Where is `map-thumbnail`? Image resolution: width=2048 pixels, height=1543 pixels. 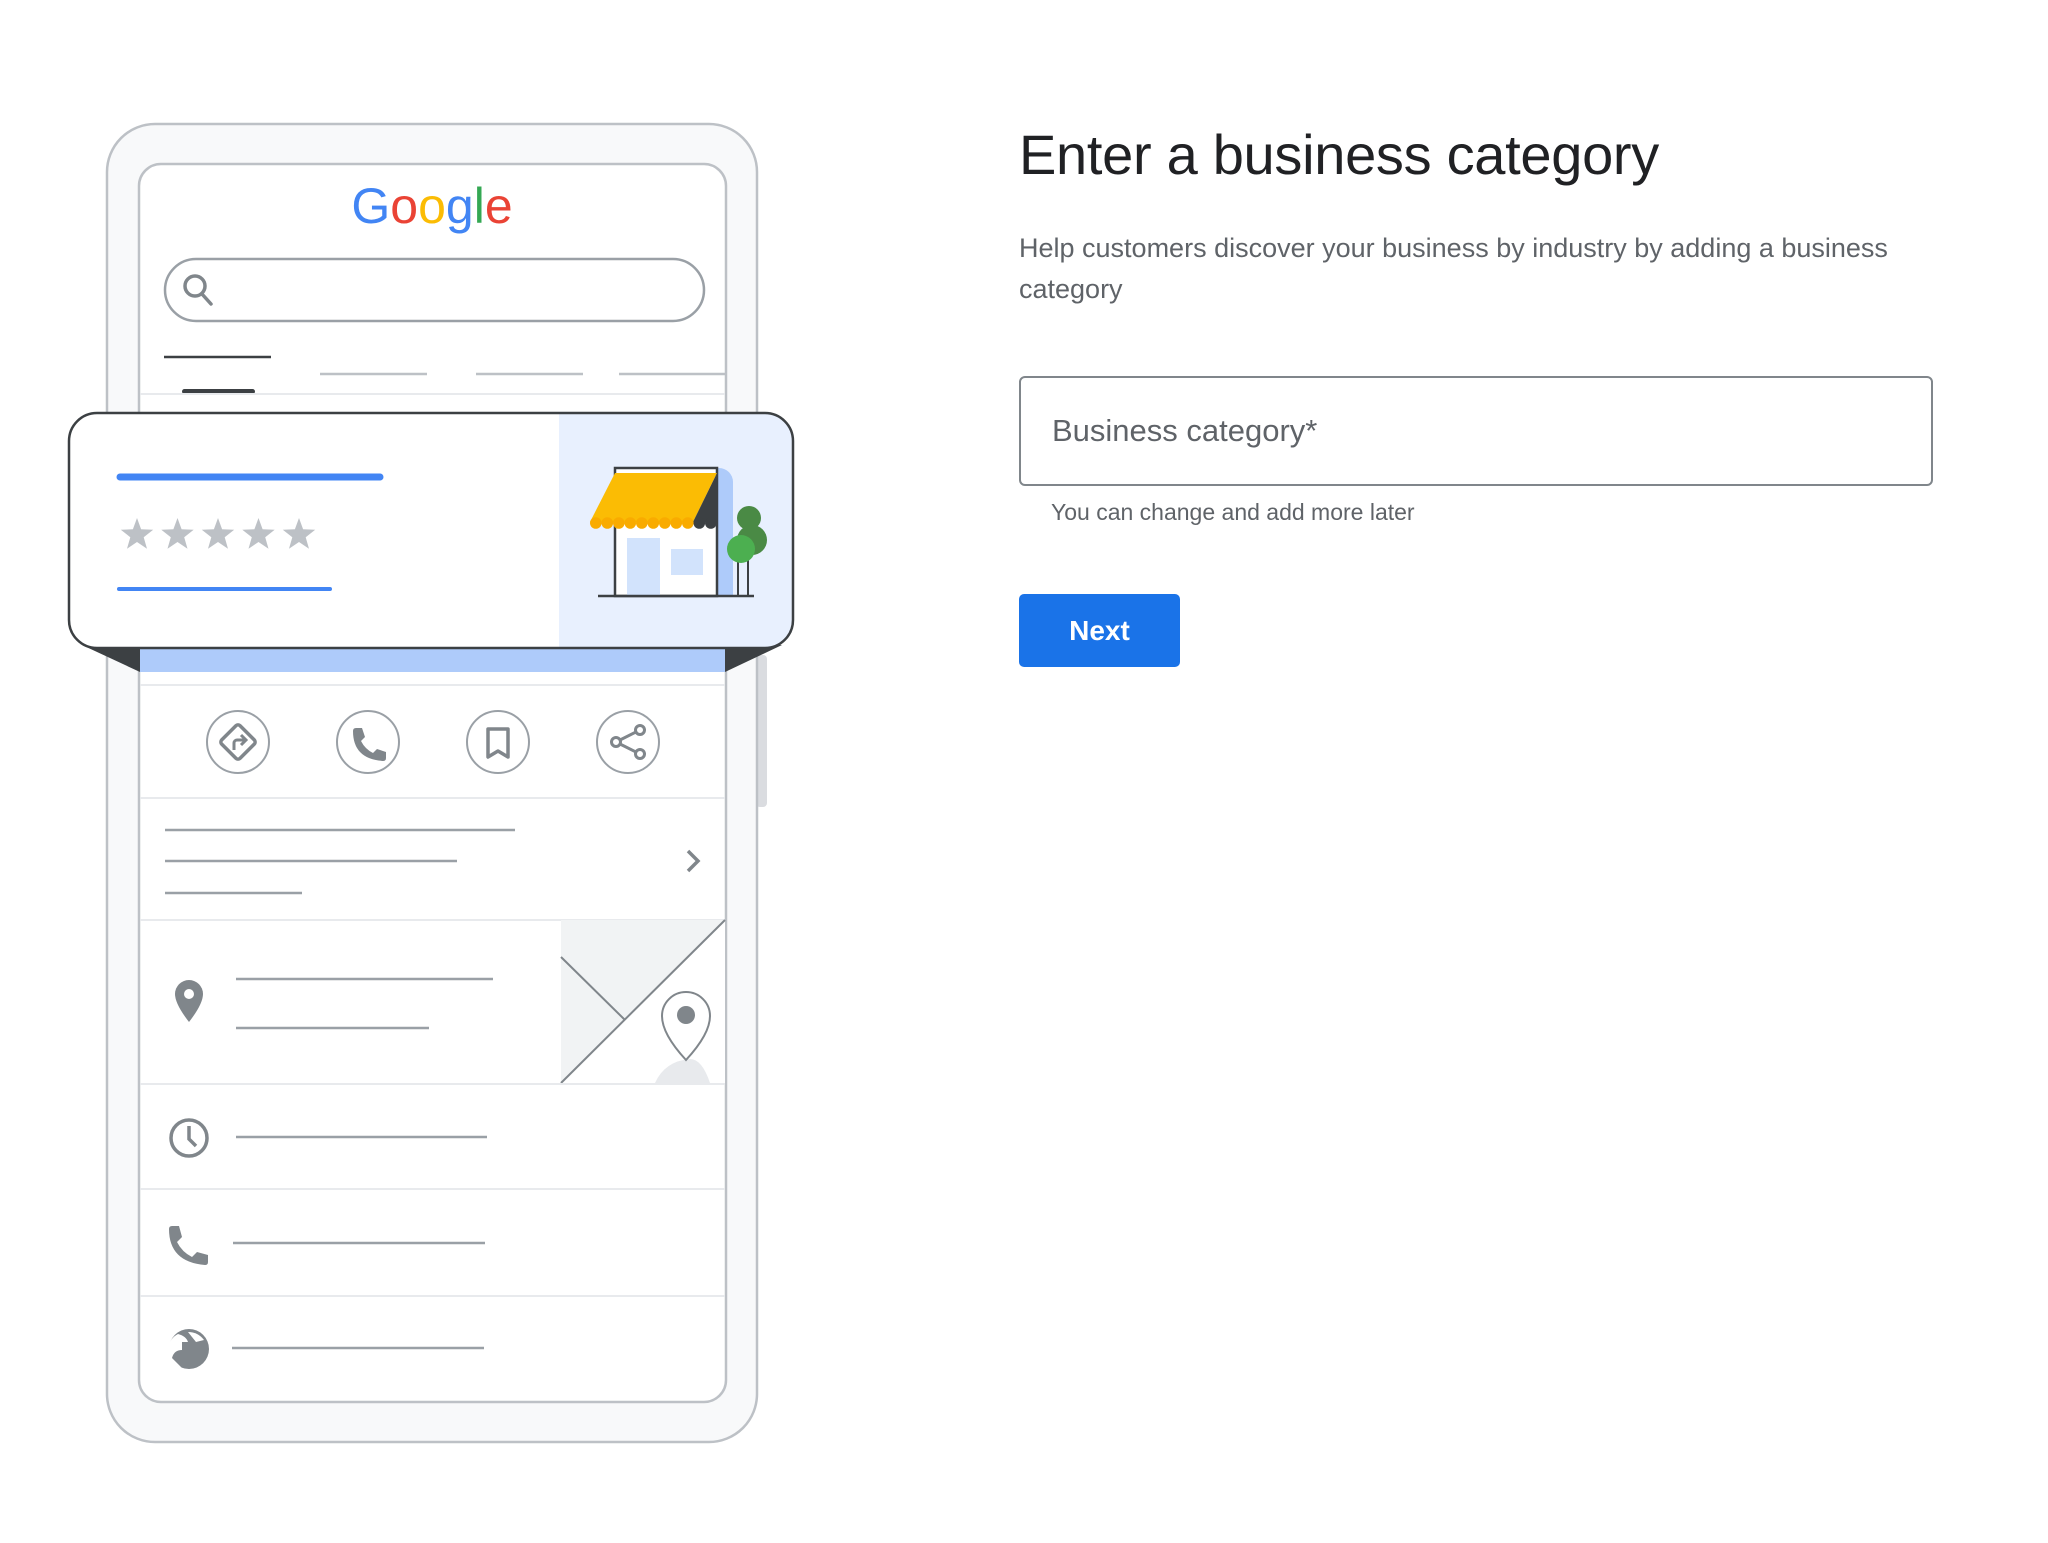
map-thumbnail is located at coordinates (643, 1001).